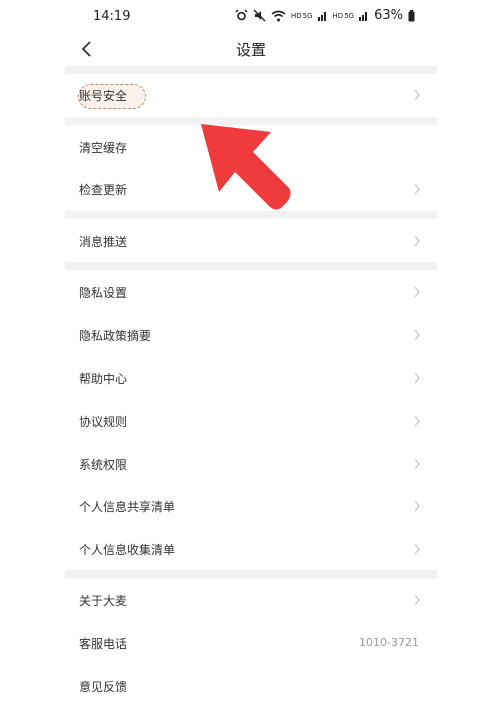  What do you see at coordinates (246, 167) in the screenshot?
I see `annotation-arrow-icon` at bounding box center [246, 167].